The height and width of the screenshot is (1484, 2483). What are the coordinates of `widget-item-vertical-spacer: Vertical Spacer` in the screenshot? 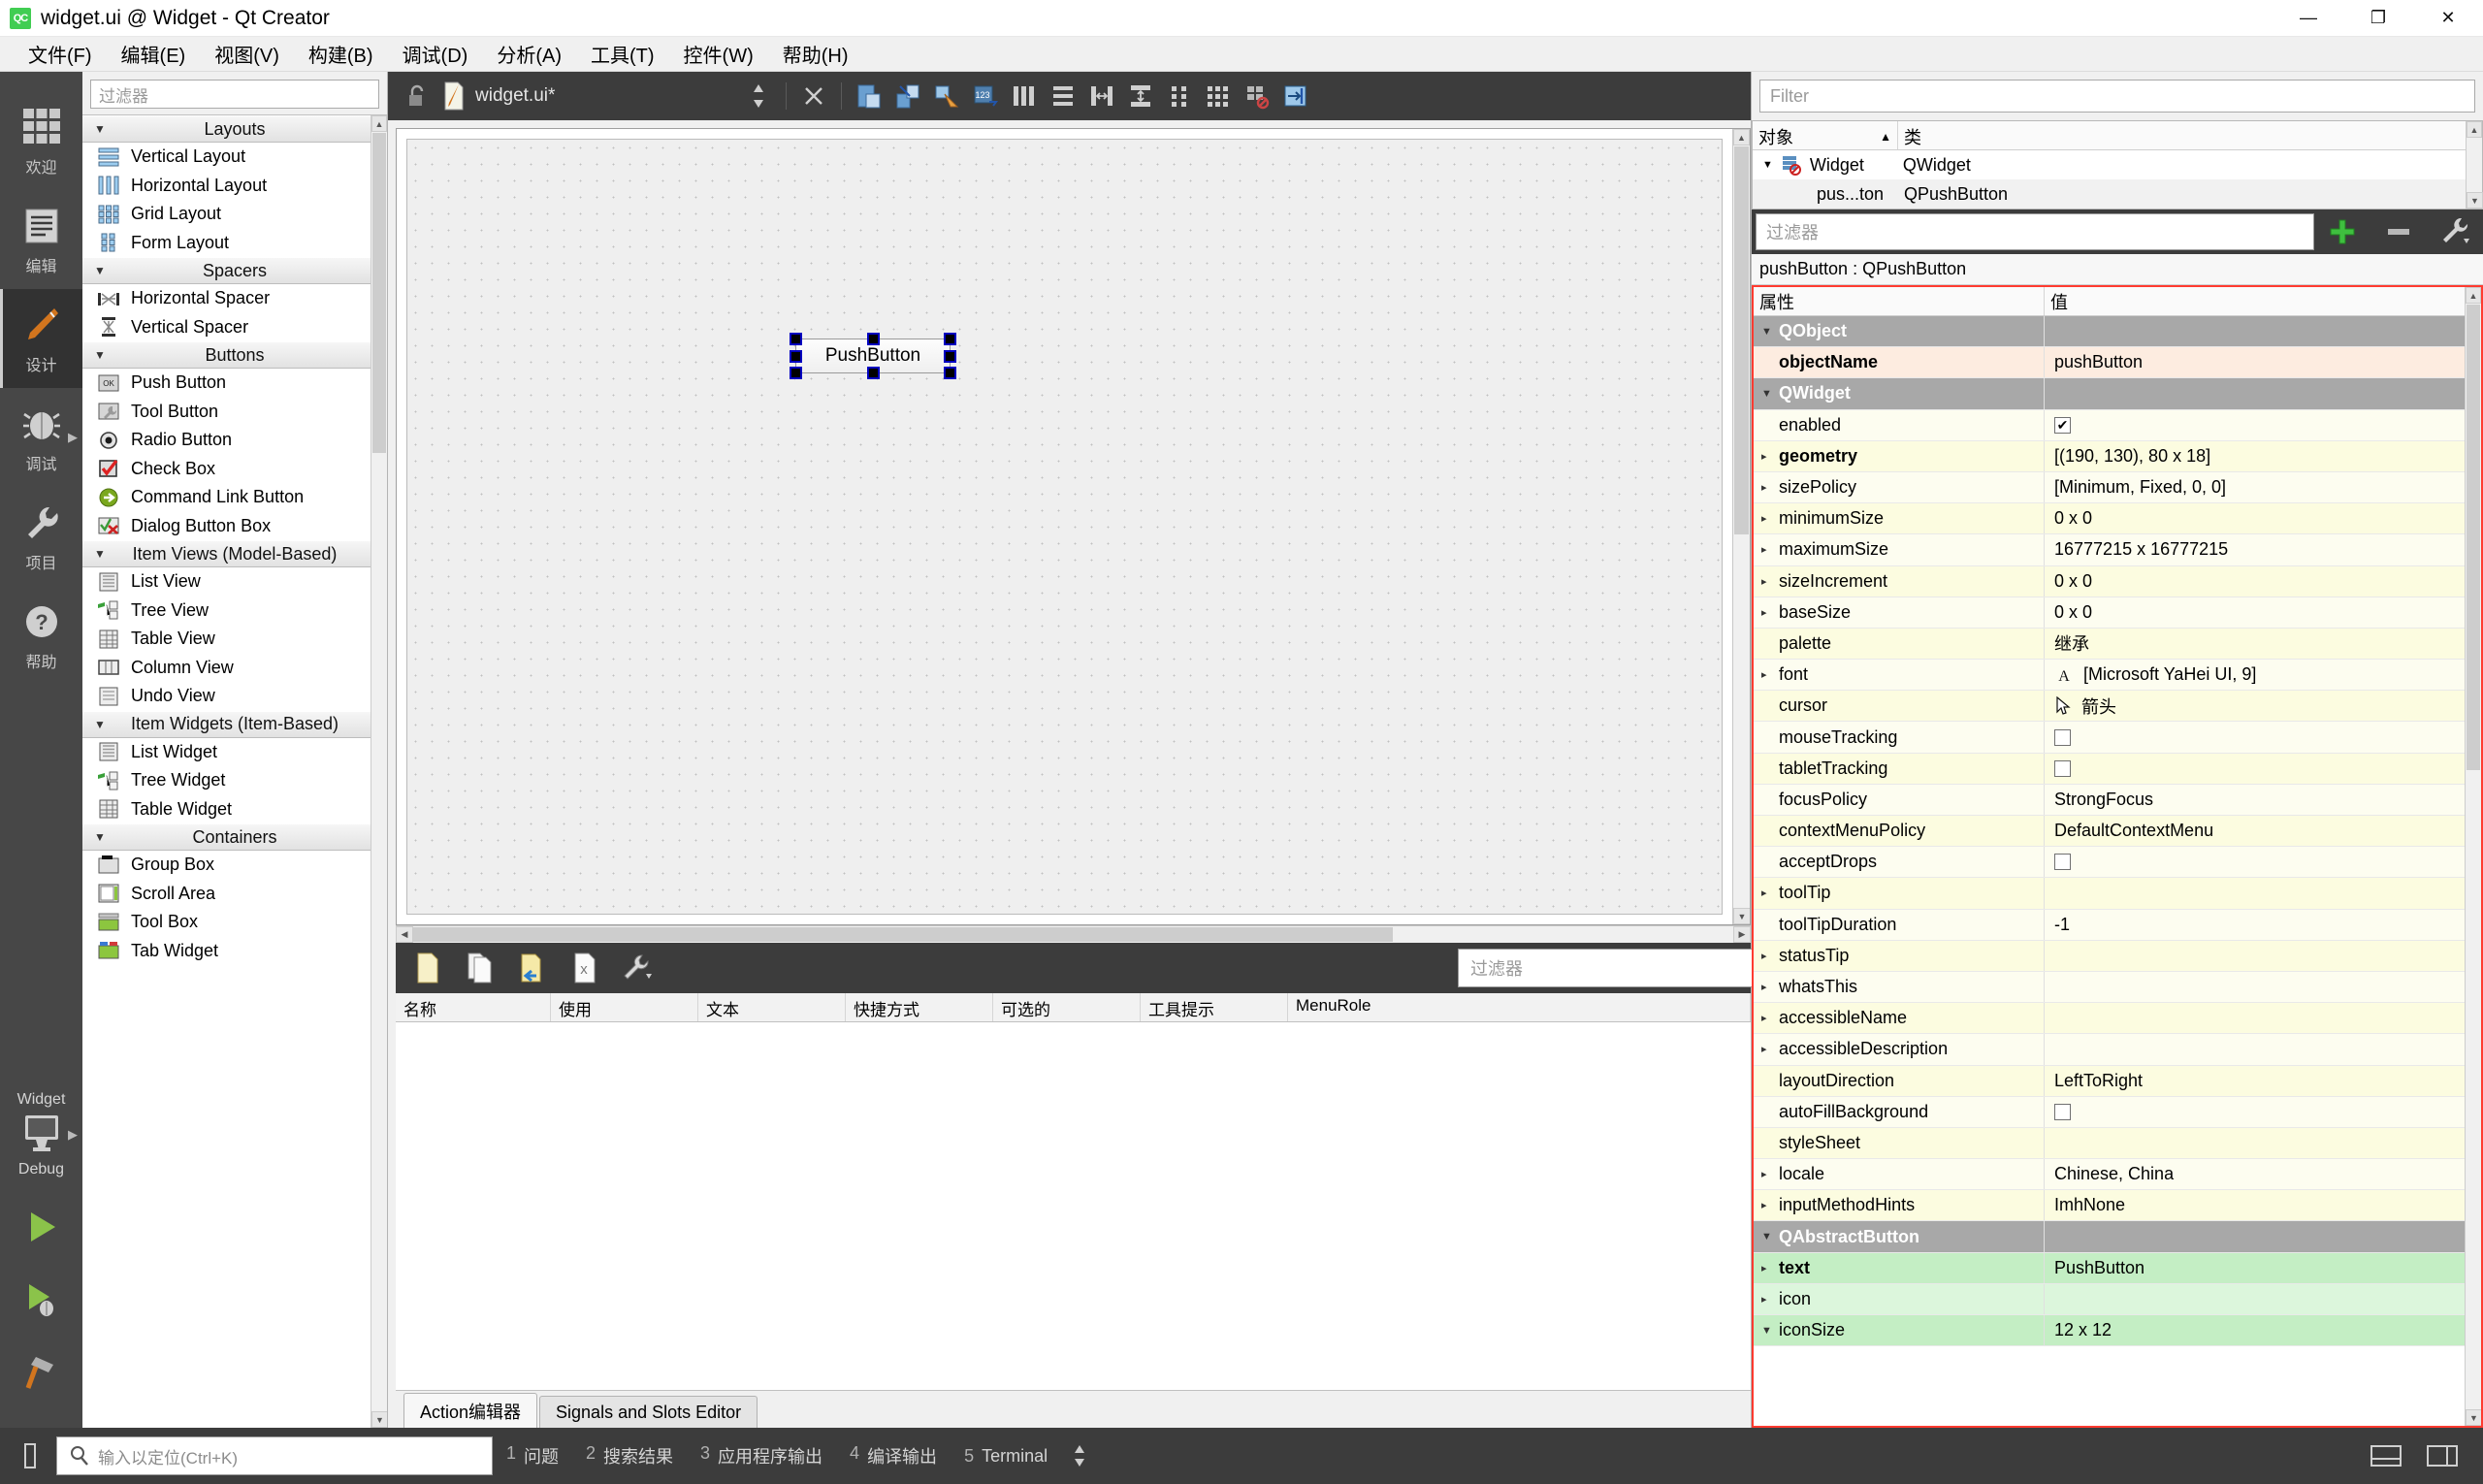 It's located at (235, 328).